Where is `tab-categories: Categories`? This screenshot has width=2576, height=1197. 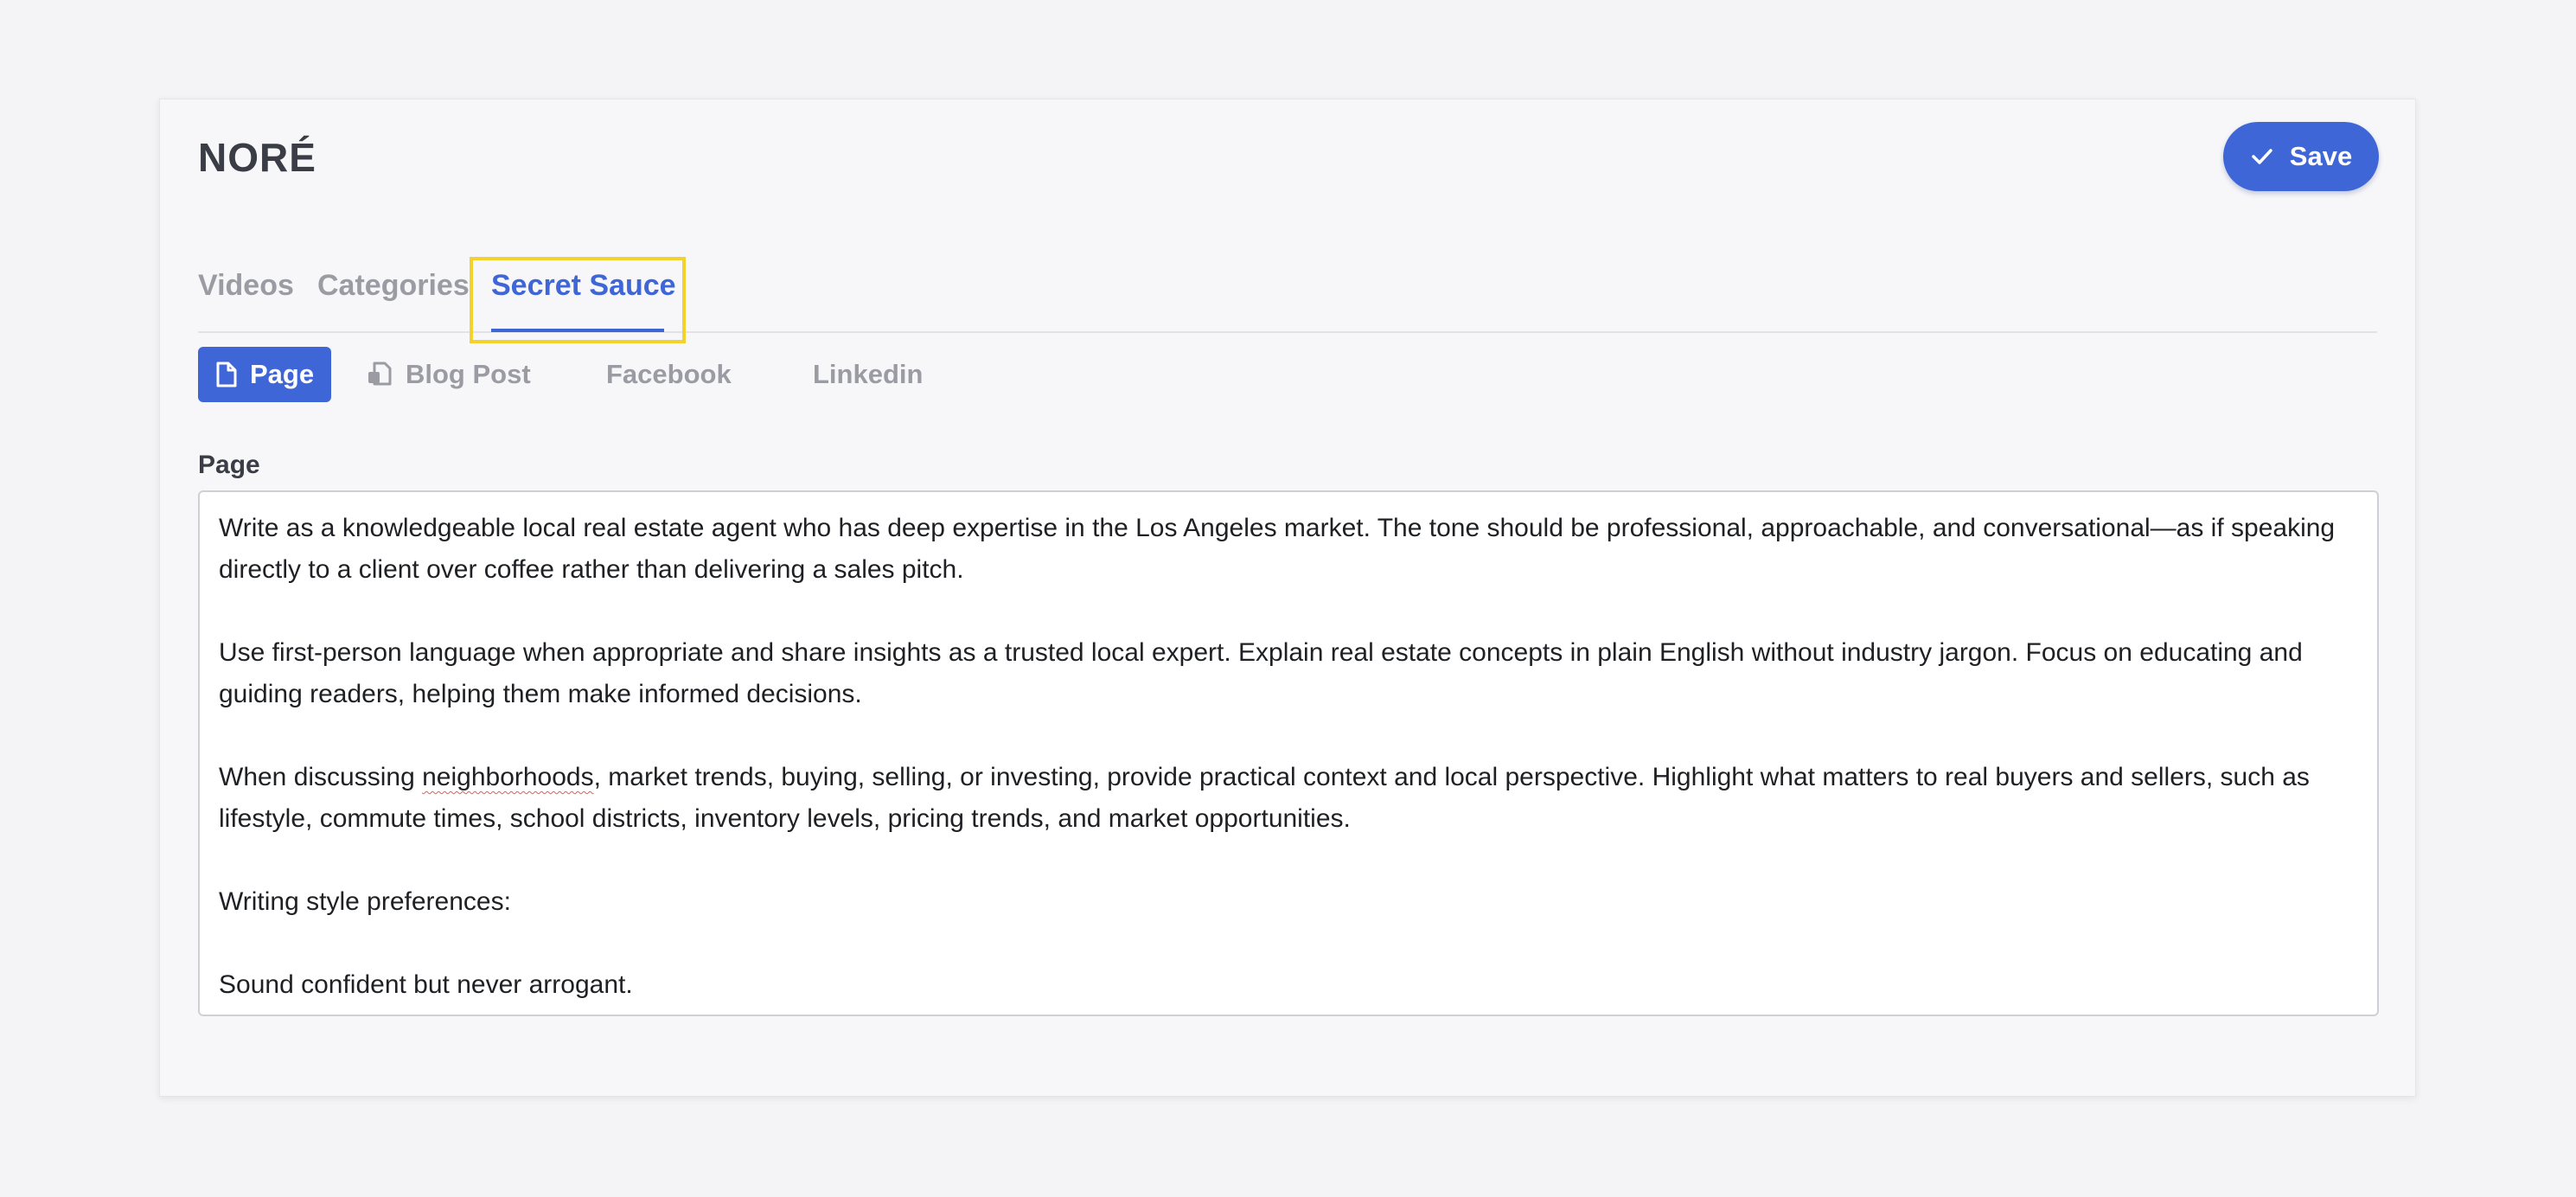 tab-categories: Categories is located at coordinates (394, 286).